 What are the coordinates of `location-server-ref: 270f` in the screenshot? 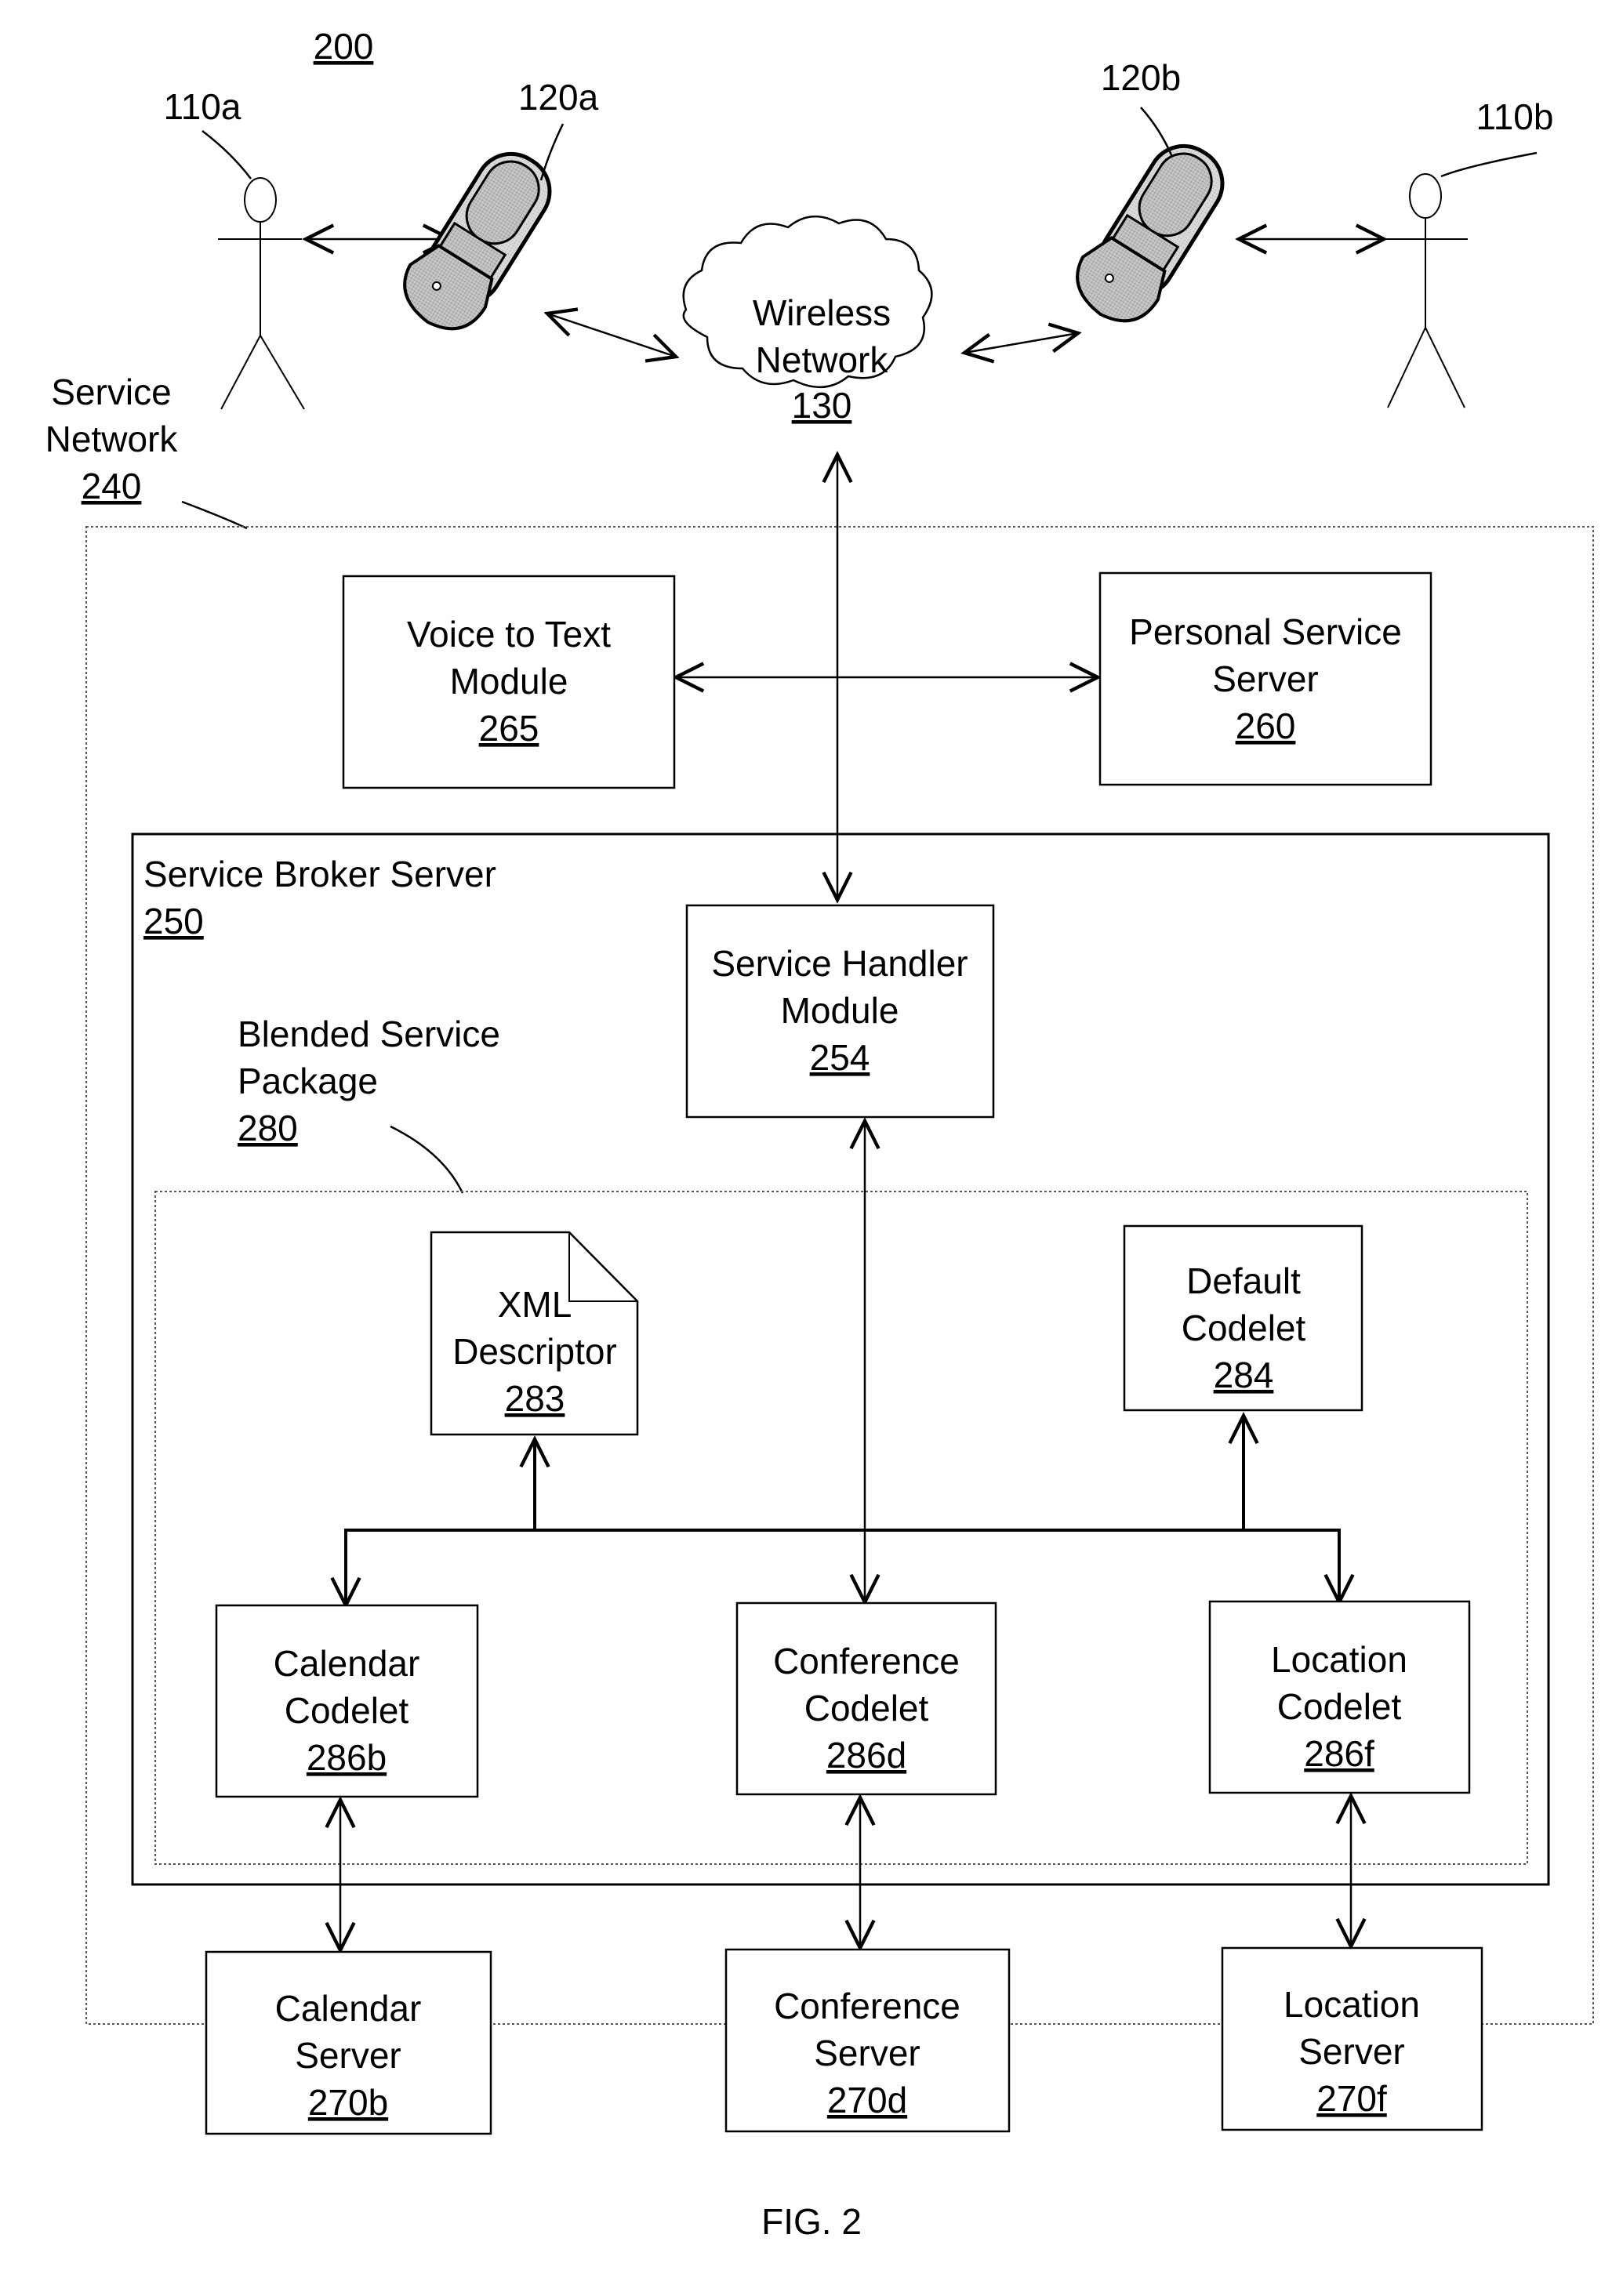 It's located at (1351, 2098).